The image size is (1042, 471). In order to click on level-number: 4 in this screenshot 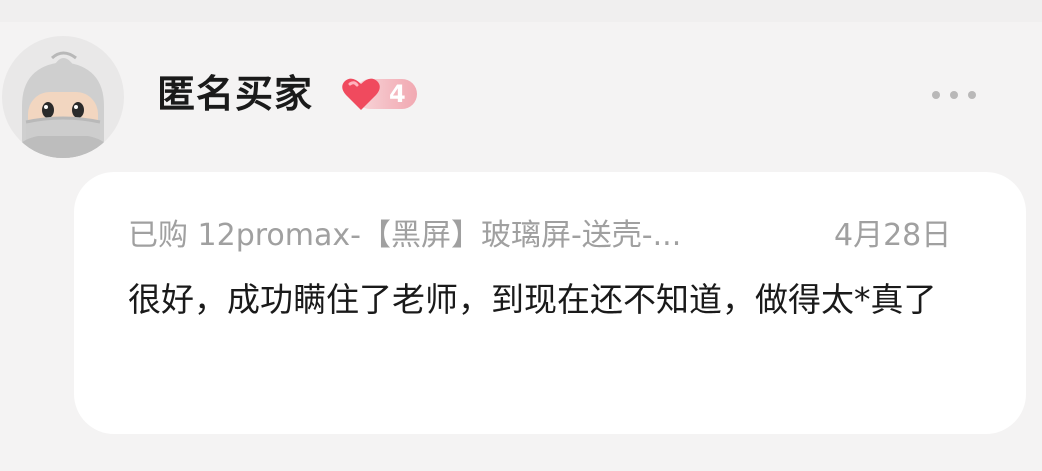, I will do `click(397, 94)`.